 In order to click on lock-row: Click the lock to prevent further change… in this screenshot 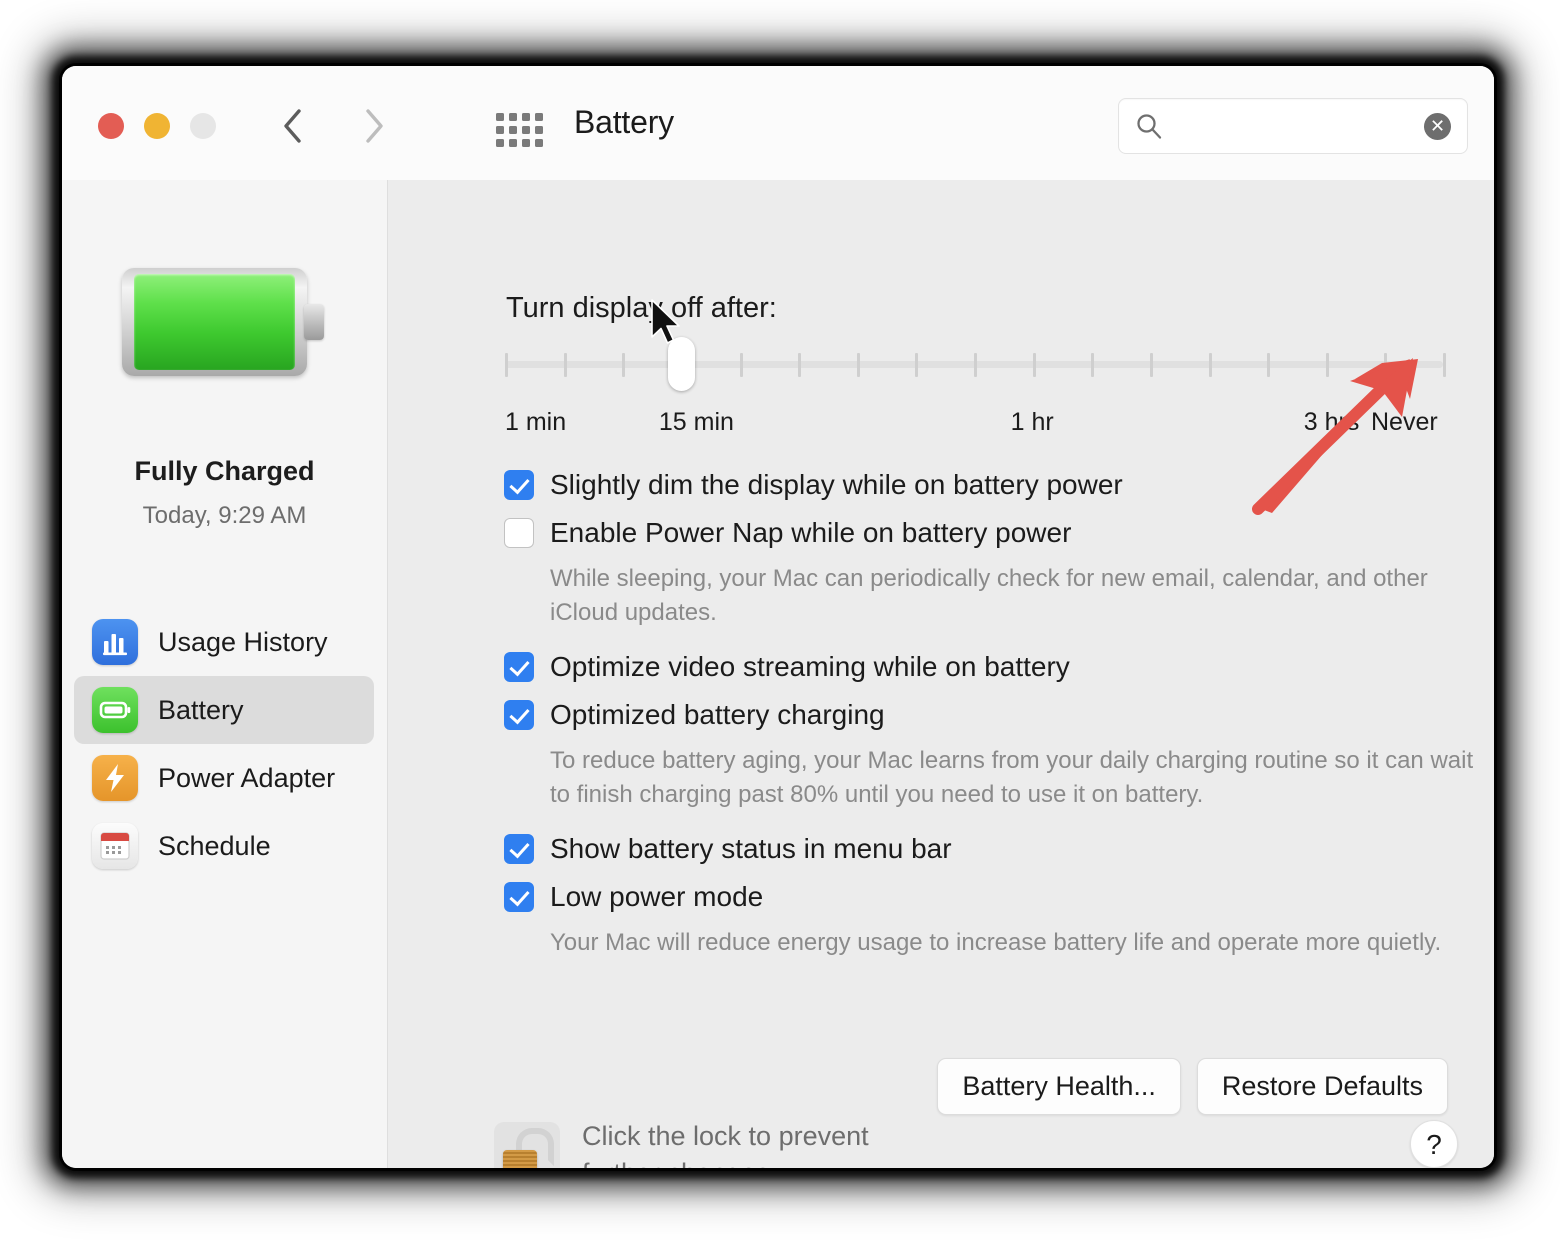, I will do `click(681, 1143)`.